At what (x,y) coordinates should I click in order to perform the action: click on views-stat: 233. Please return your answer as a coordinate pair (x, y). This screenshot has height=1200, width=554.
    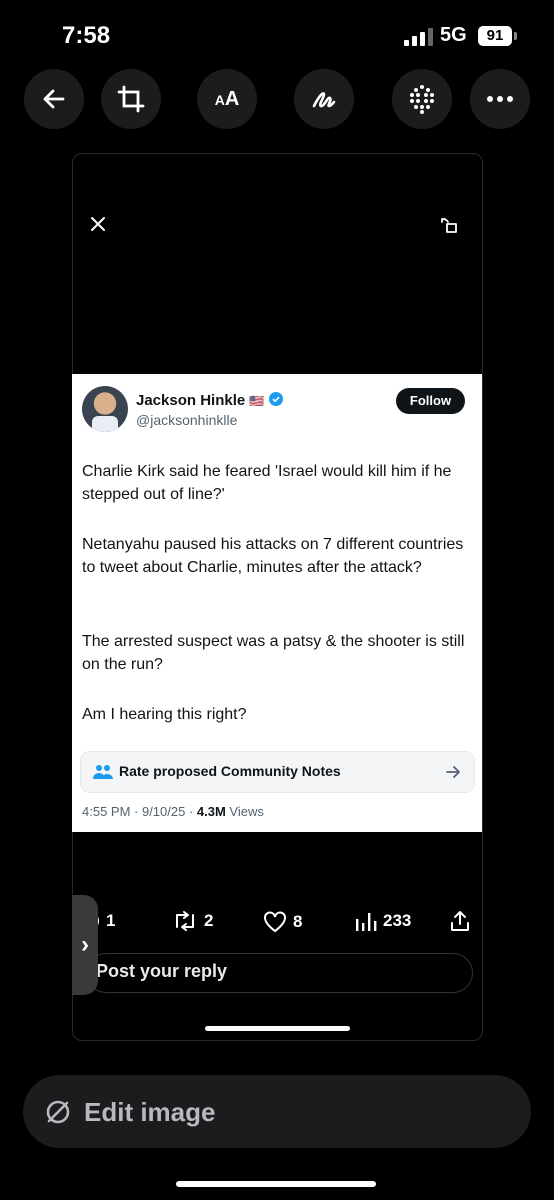
    Looking at the image, I should click on (383, 921).